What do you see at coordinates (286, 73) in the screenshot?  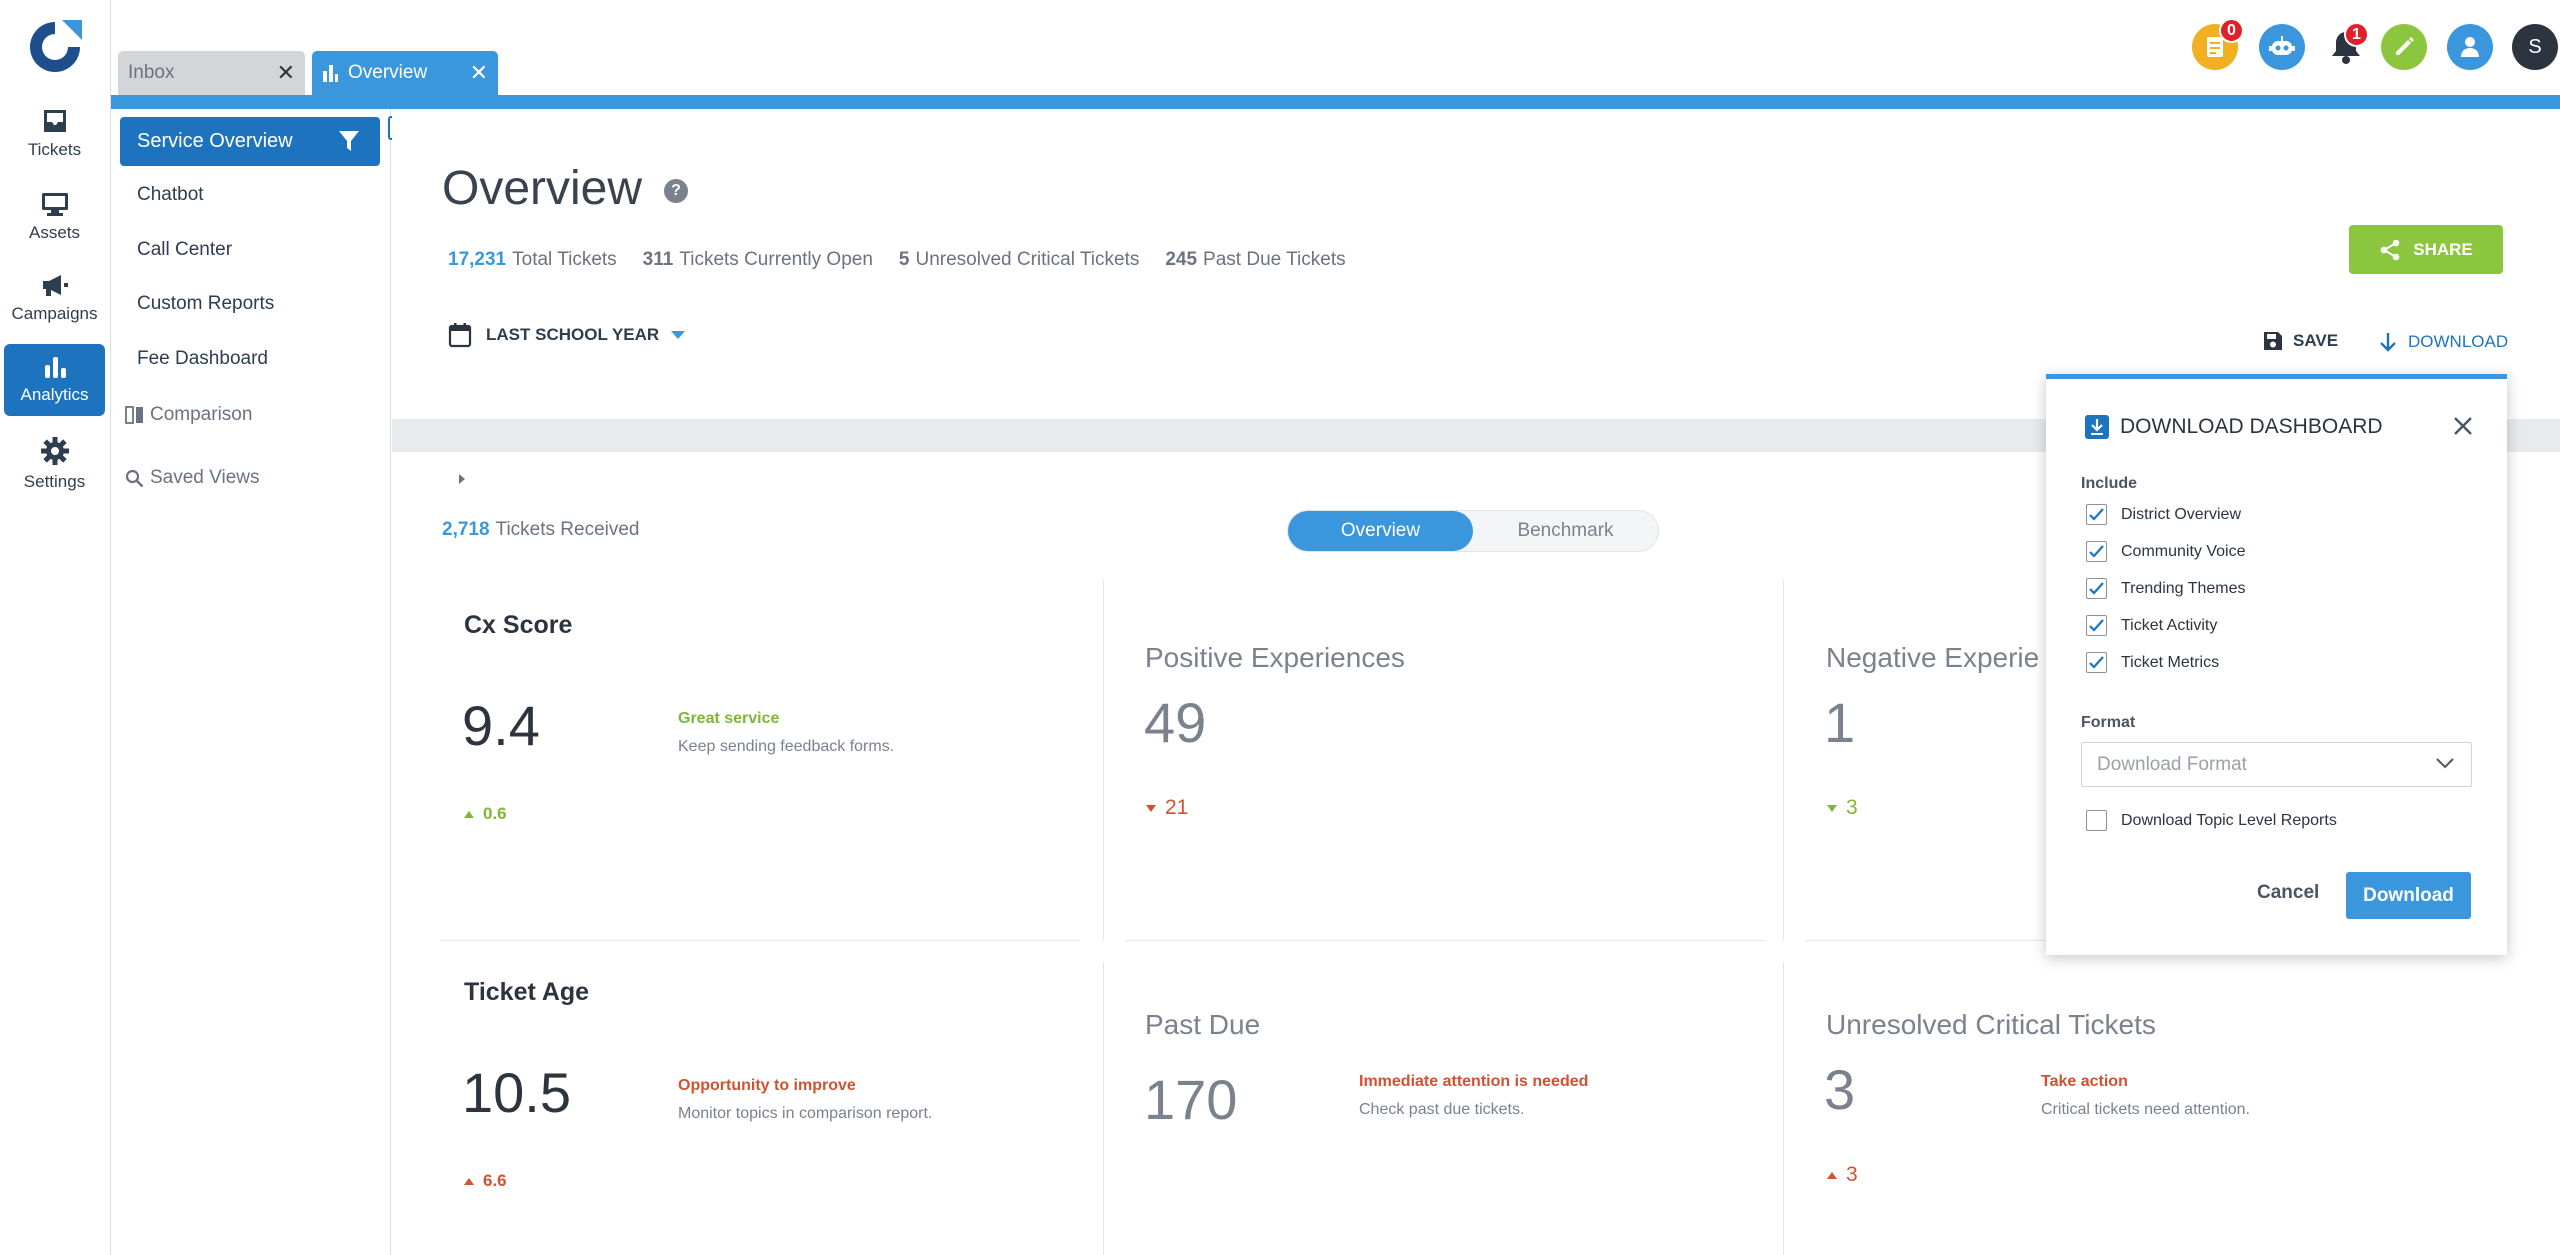 I see `tab-inbox-close-icon: ✕` at bounding box center [286, 73].